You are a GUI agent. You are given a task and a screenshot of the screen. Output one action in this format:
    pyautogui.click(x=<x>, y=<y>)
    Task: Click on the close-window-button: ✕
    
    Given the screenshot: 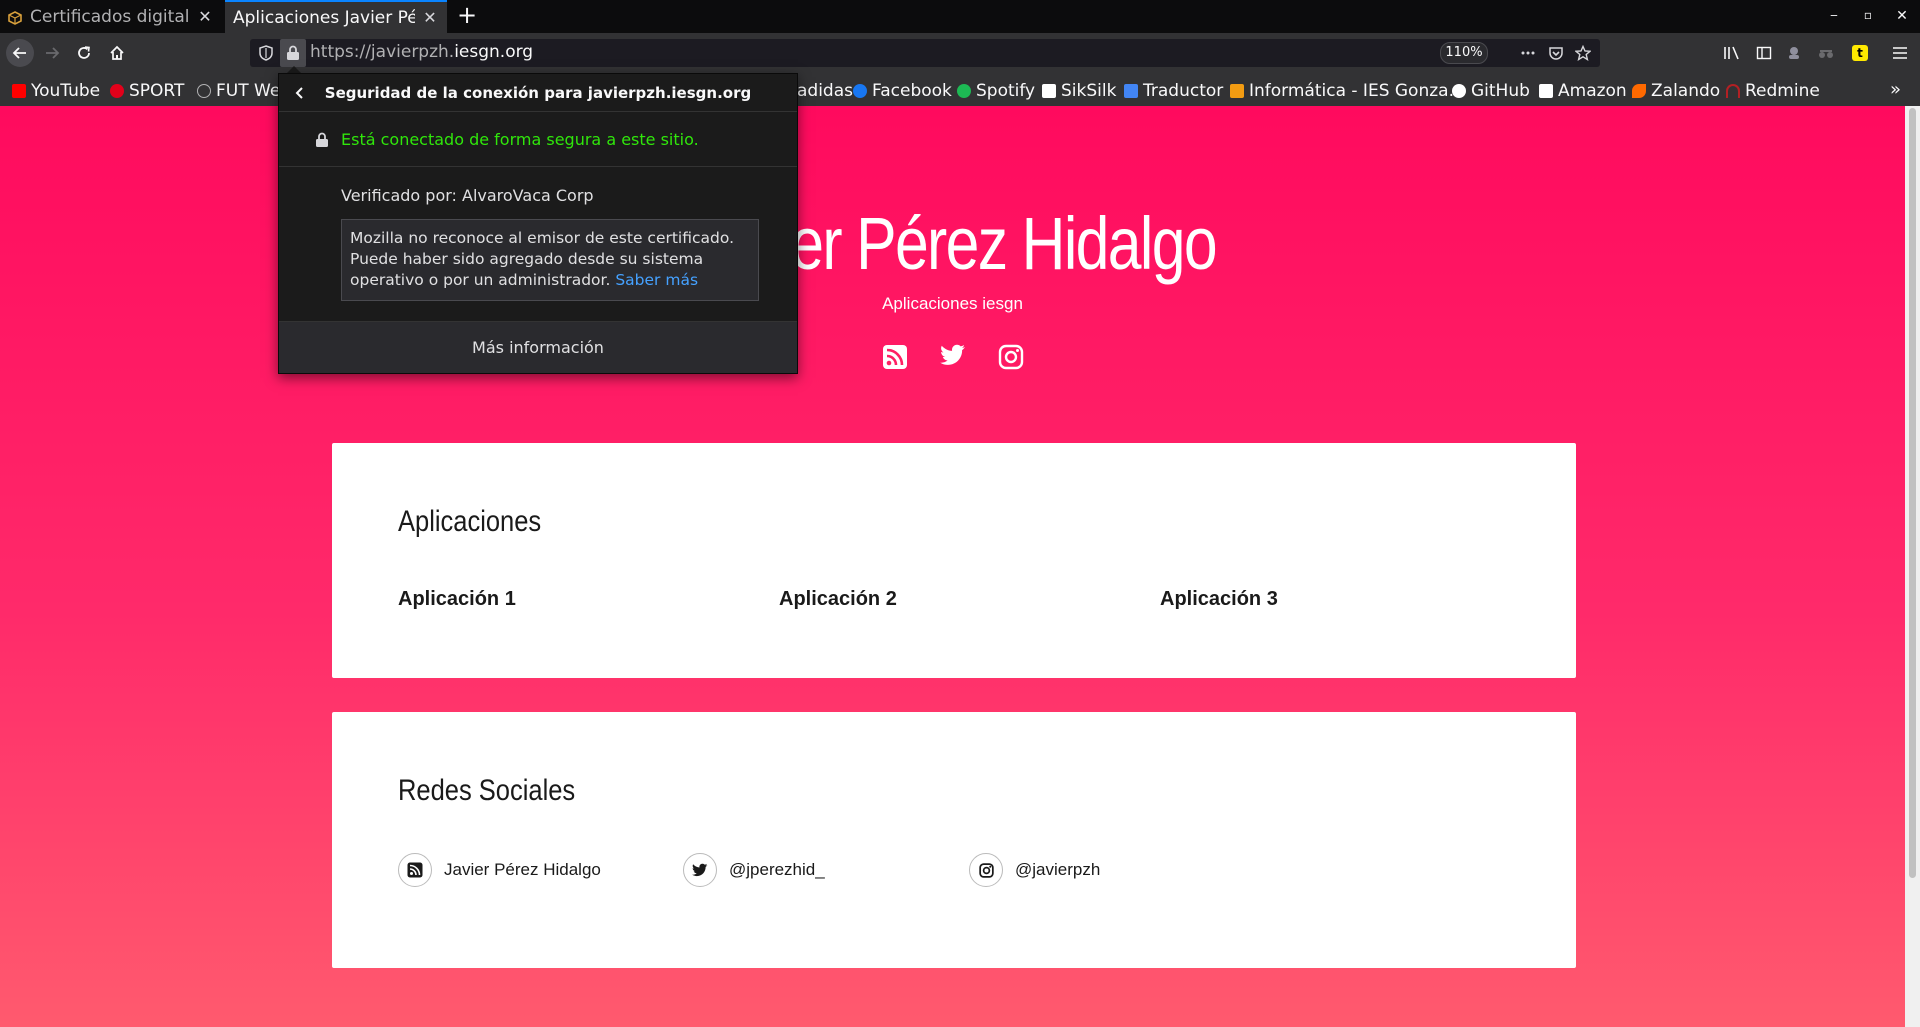 What is the action you would take?
    pyautogui.click(x=1902, y=17)
    